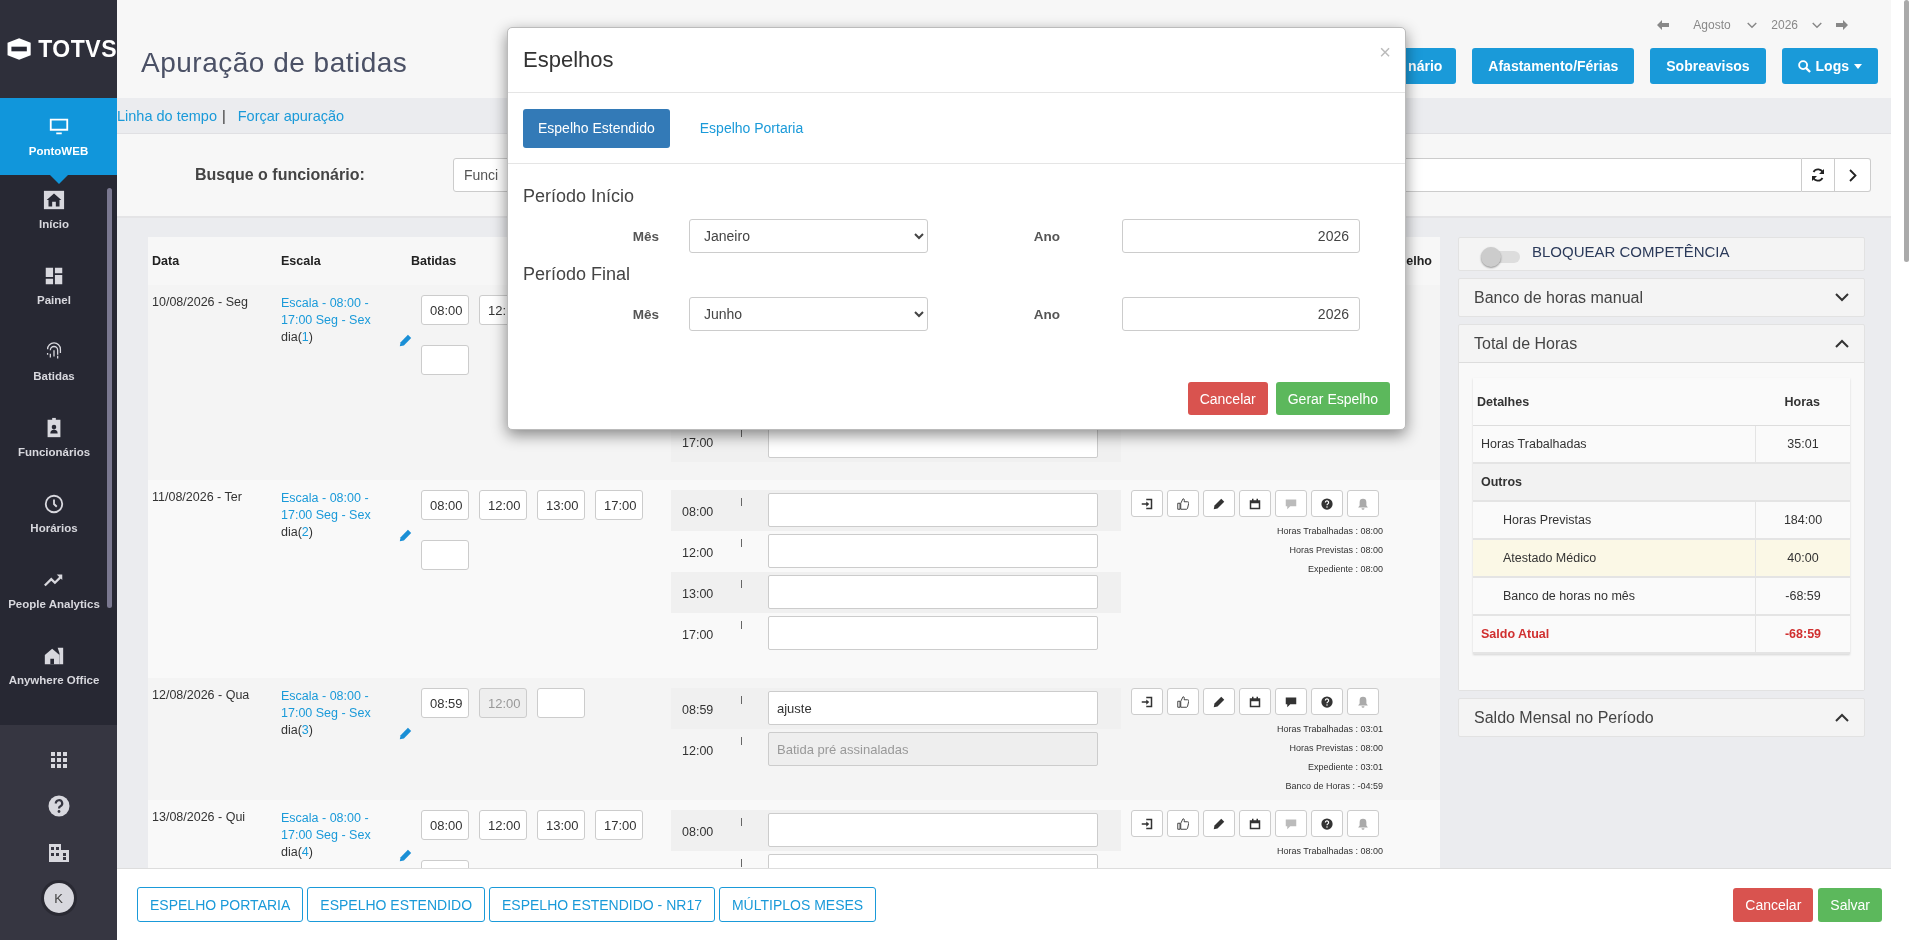 Image resolution: width=1909 pixels, height=940 pixels. Describe the element at coordinates (54, 365) in the screenshot. I see `sidebar-item: Batidas` at that location.